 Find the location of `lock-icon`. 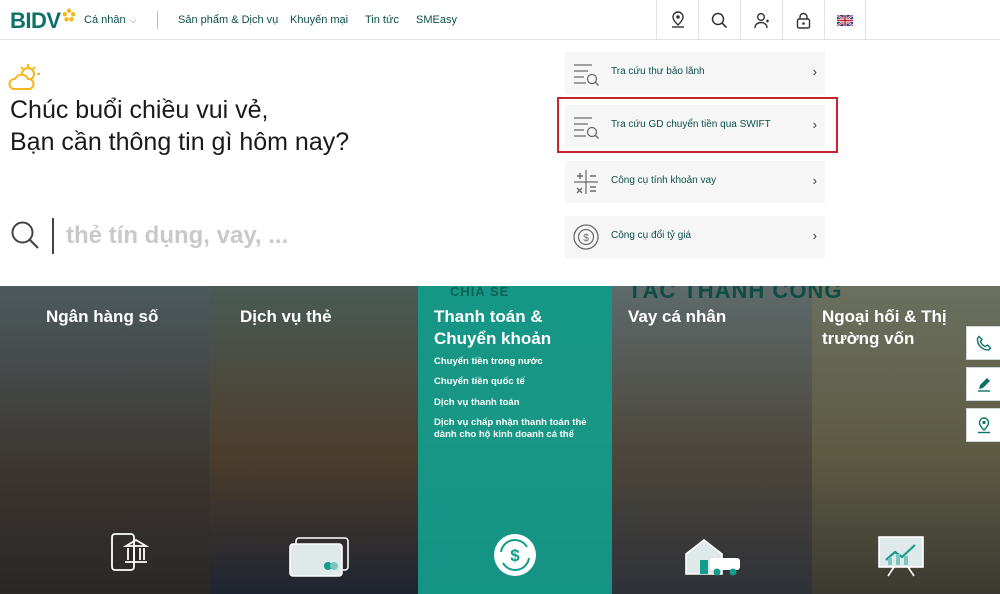

lock-icon is located at coordinates (803, 20).